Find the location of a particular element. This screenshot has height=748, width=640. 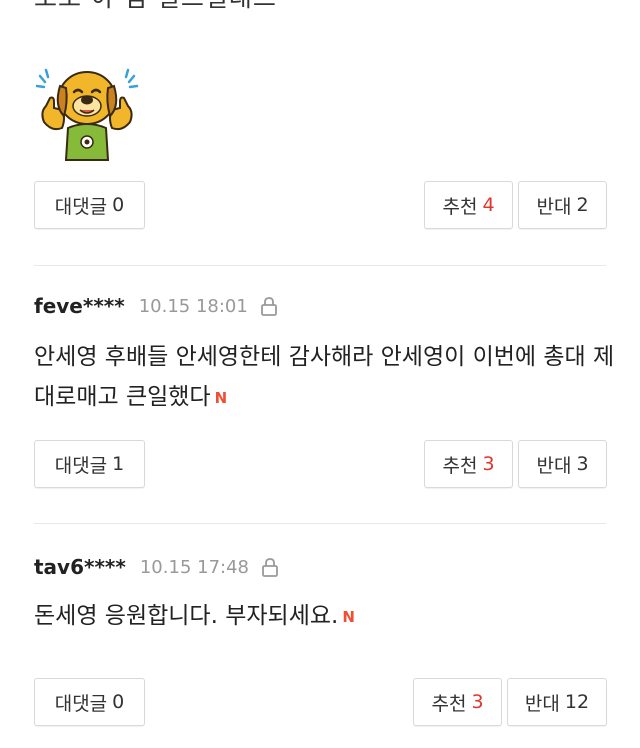

username: tav6**** is located at coordinates (80, 567).